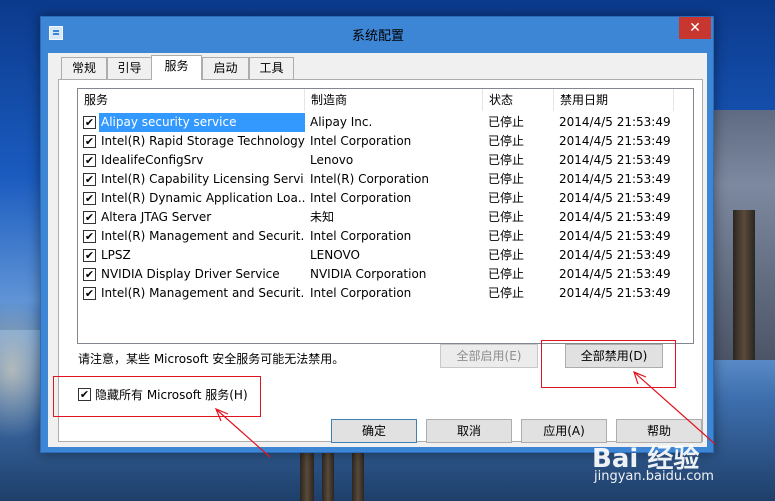 Image resolution: width=775 pixels, height=501 pixels. I want to click on tab-tools: 工具, so click(271, 68).